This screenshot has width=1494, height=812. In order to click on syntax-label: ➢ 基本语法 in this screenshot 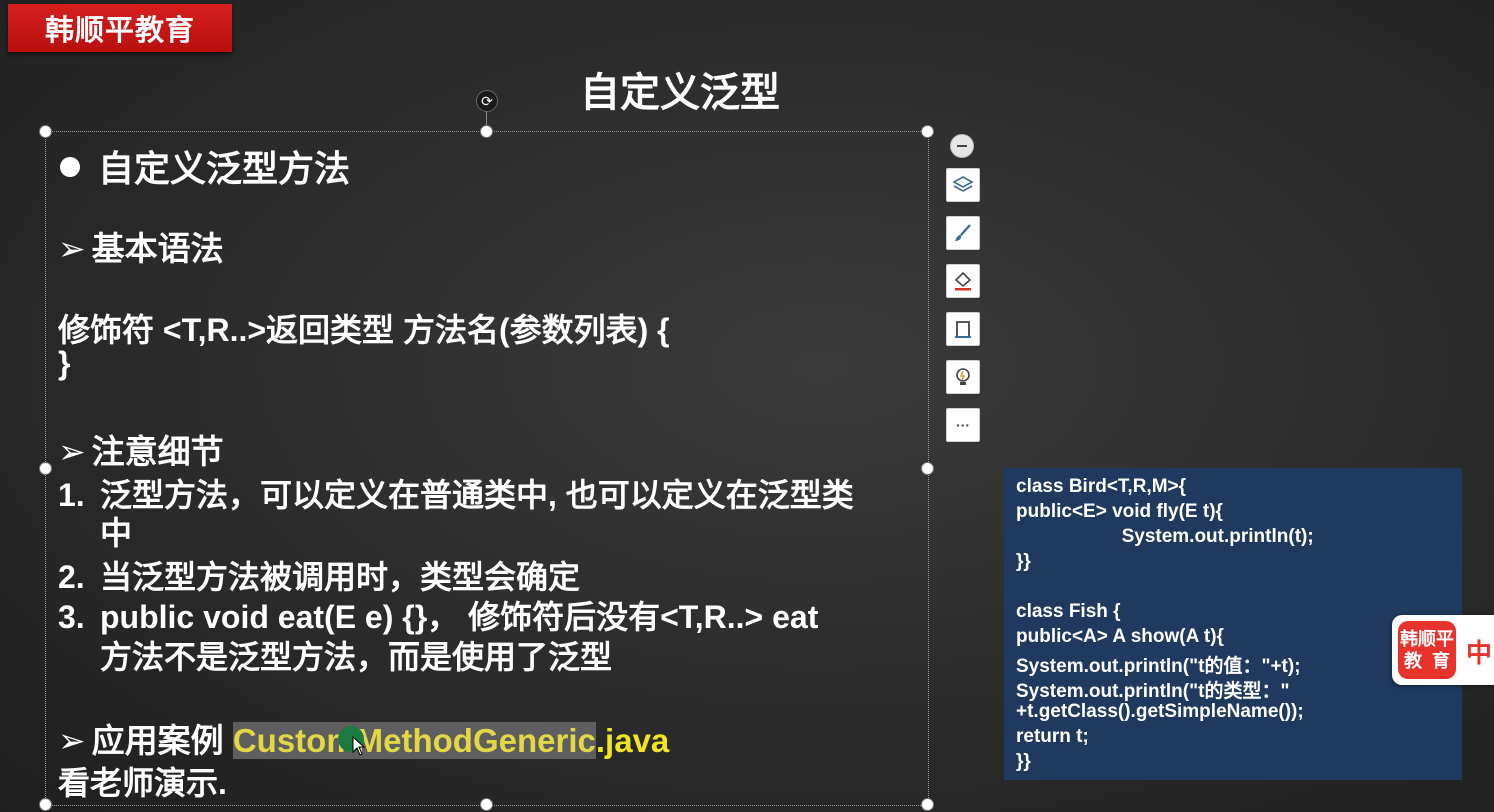, I will do `click(141, 248)`.